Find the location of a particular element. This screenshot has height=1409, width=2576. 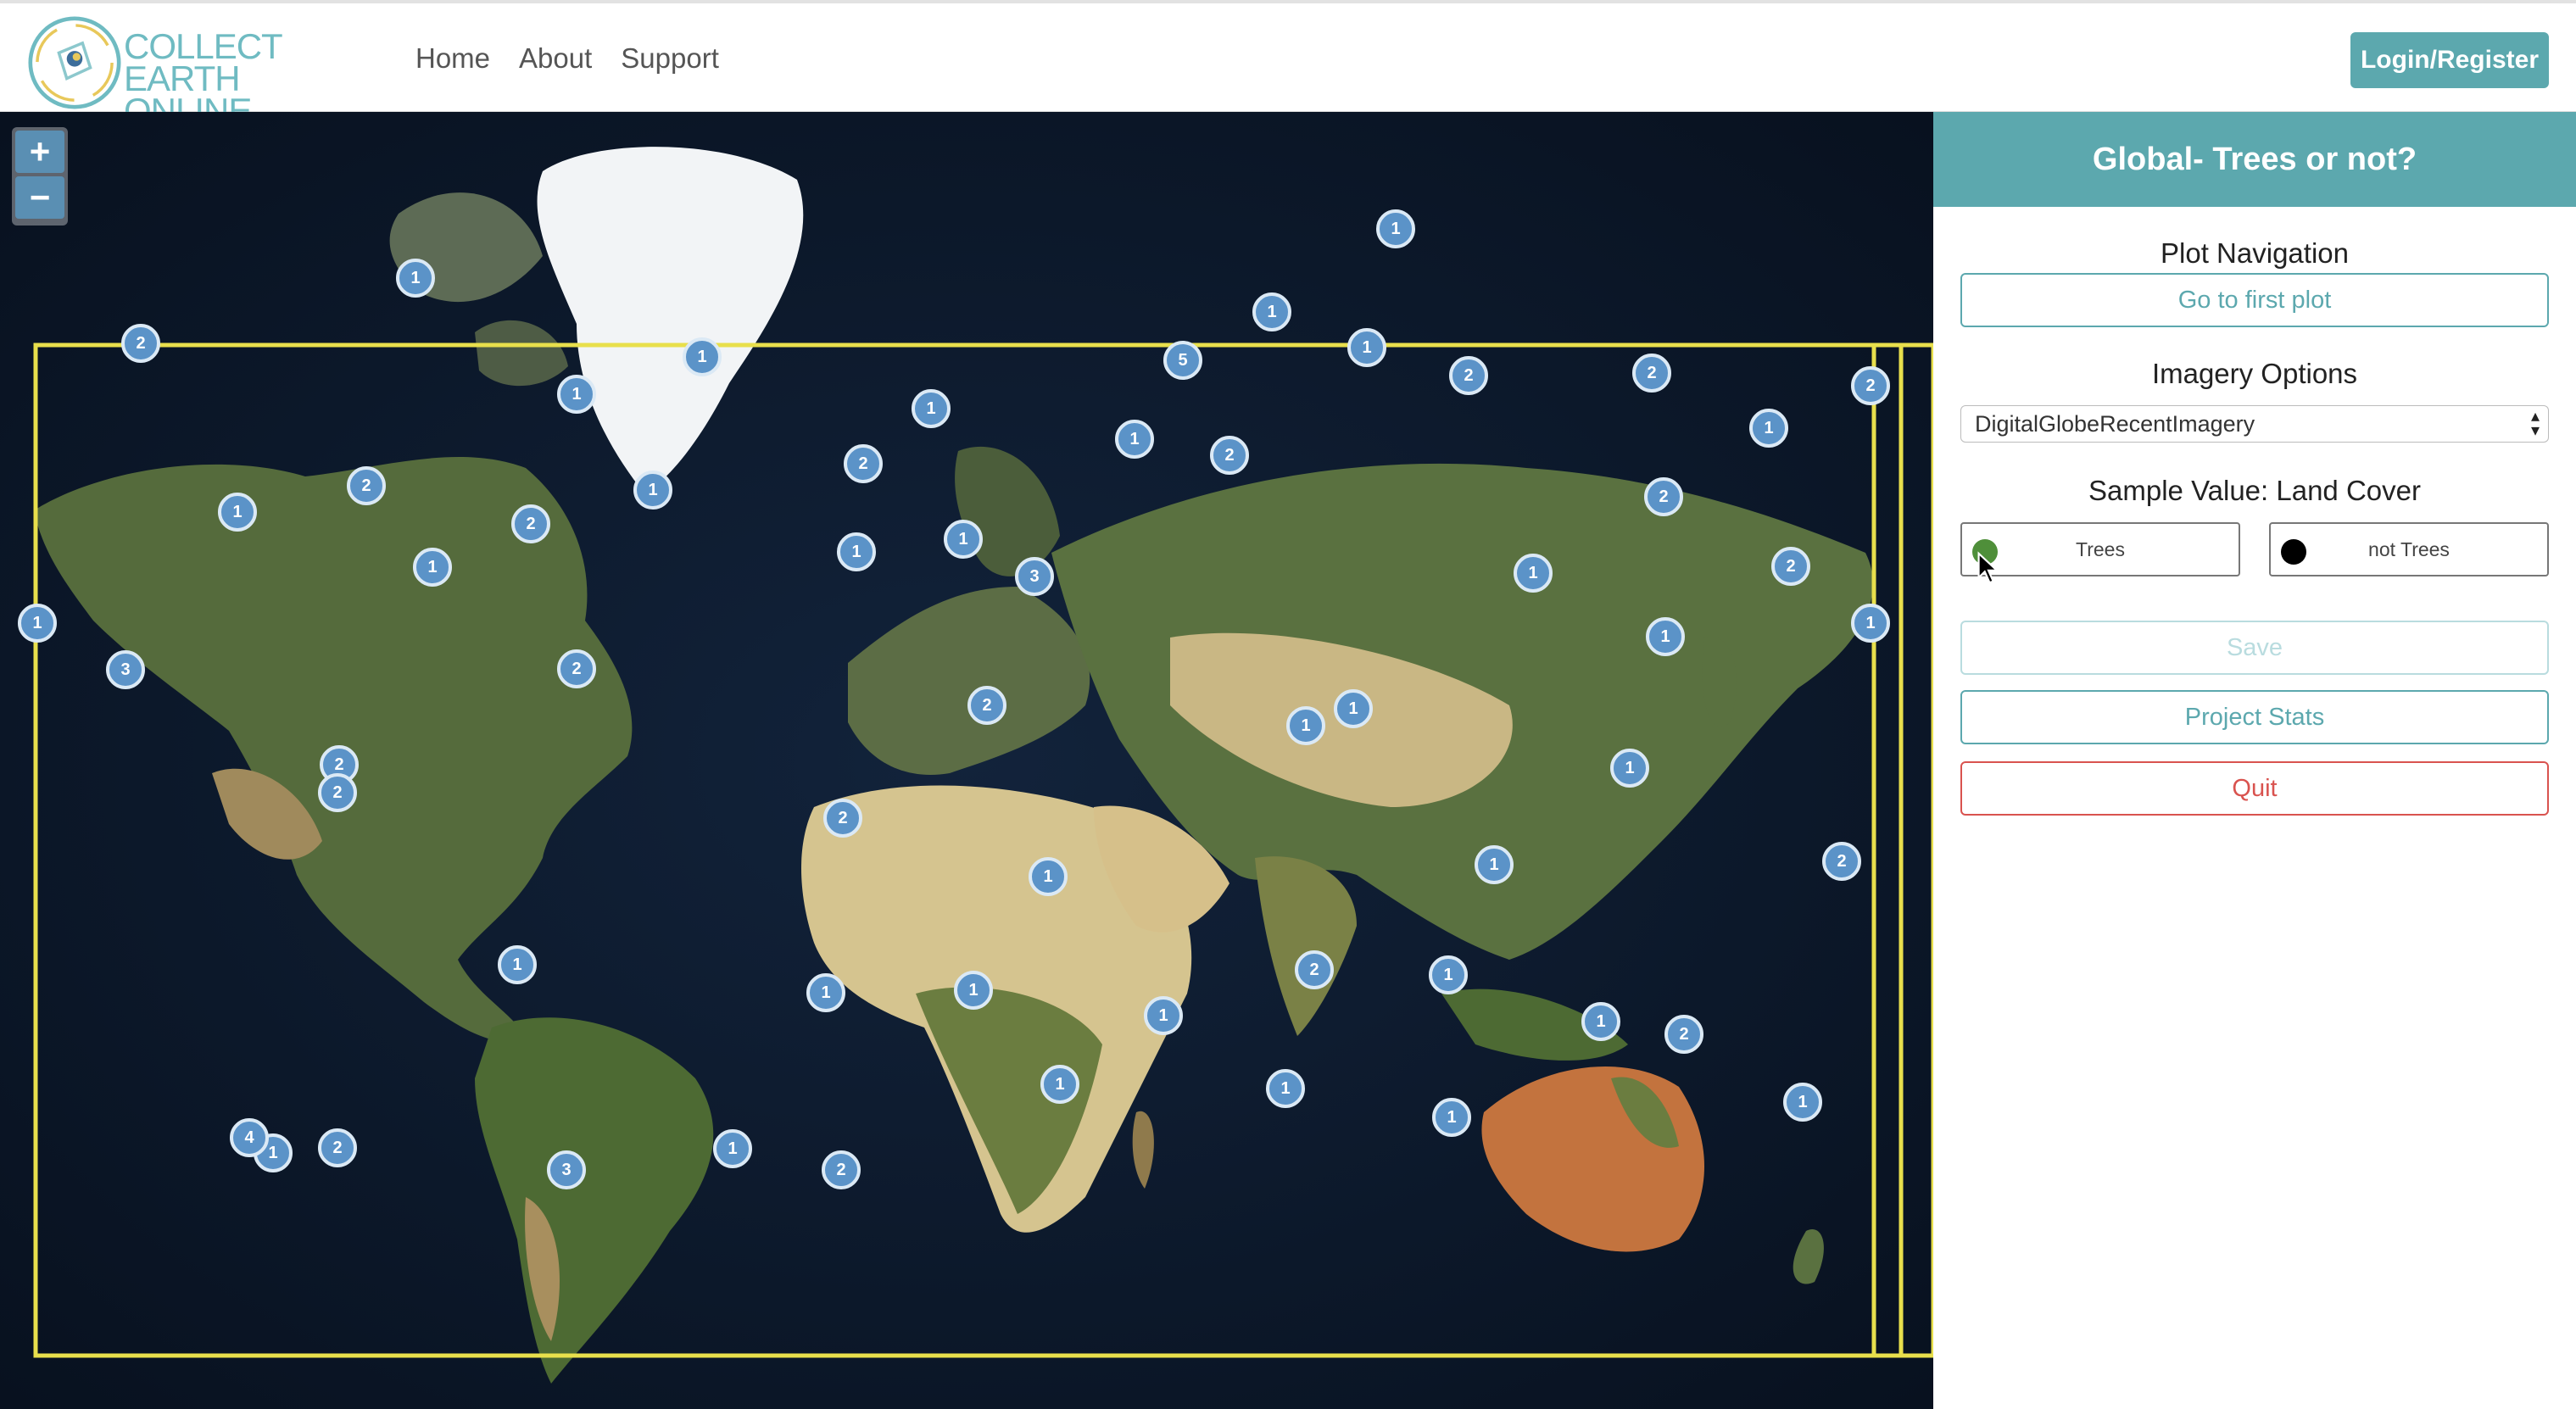

imagery-select: DigitalGlobeRecentImagery ▴ ▾ is located at coordinates (2254, 424).